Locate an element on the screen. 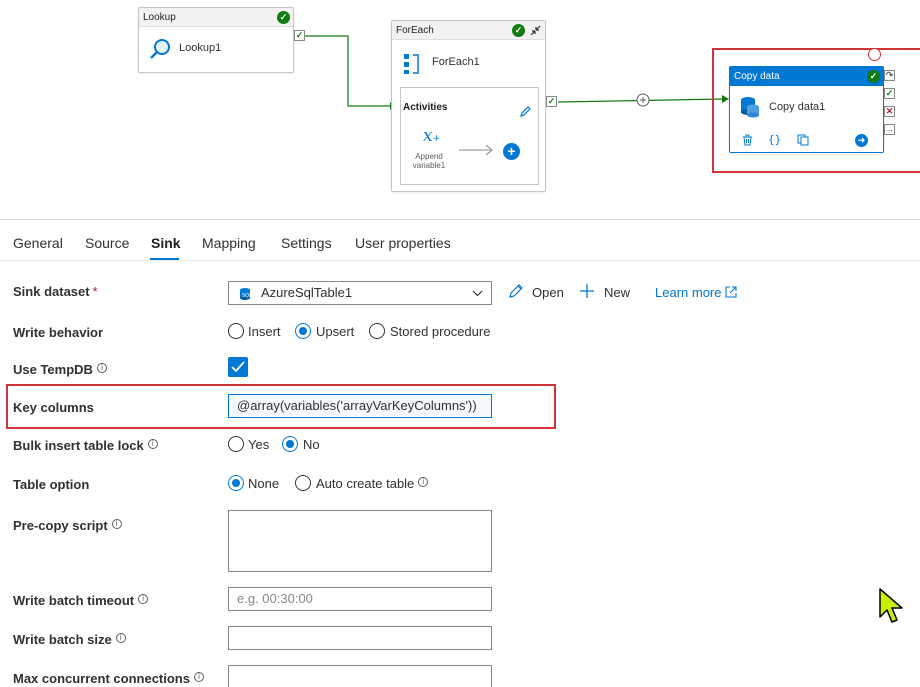 The image size is (920, 687). copy-data-activity-node: Copy data ✓ Copy data1 {} ➜ is located at coordinates (806, 109).